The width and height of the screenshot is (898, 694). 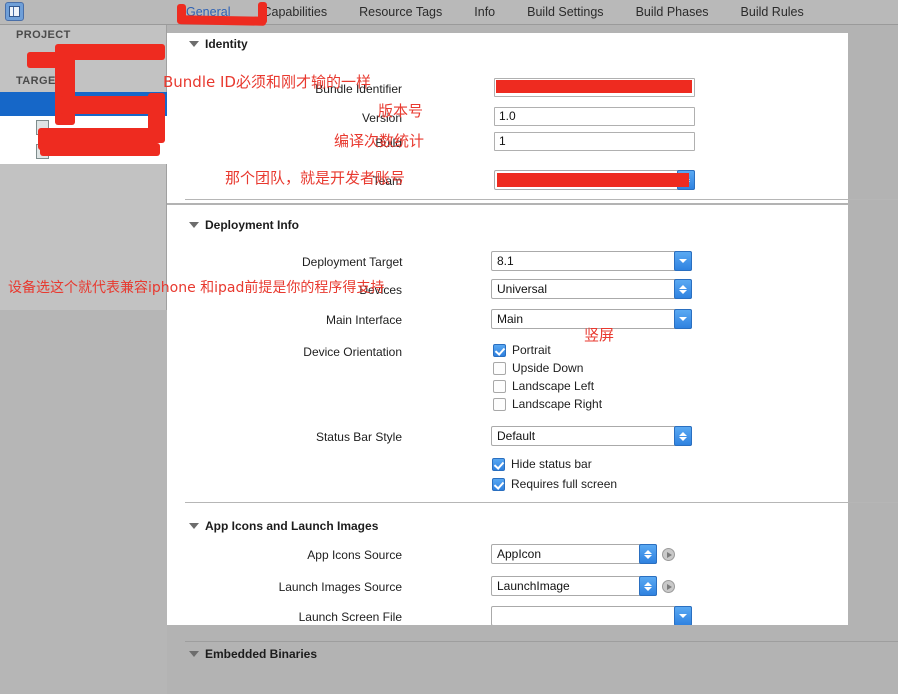 I want to click on launch-images-source-chevron-button, so click(x=648, y=586).